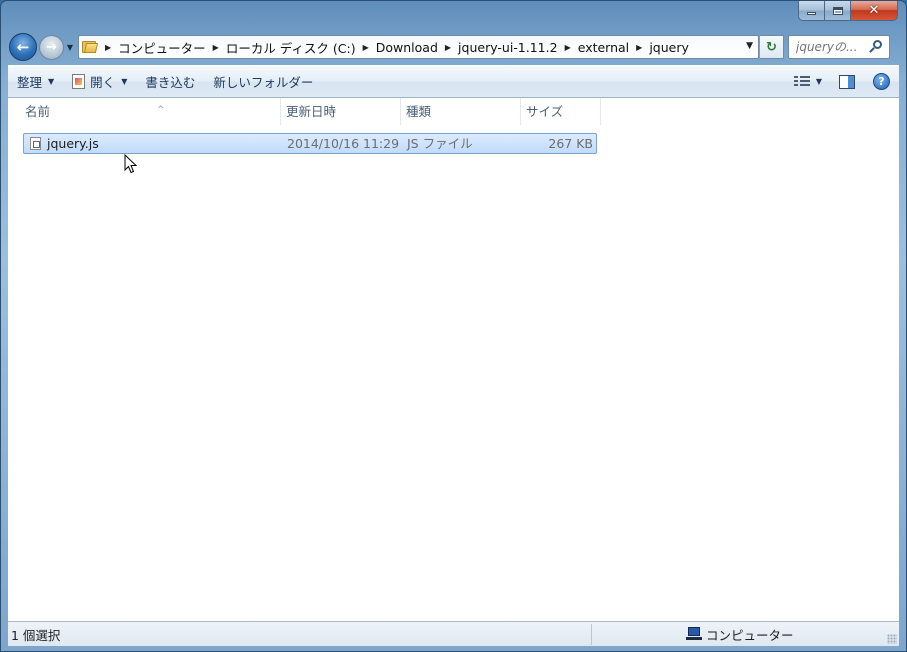 The height and width of the screenshot is (652, 907). What do you see at coordinates (570, 143) in the screenshot?
I see `file-size: 267 KB` at bounding box center [570, 143].